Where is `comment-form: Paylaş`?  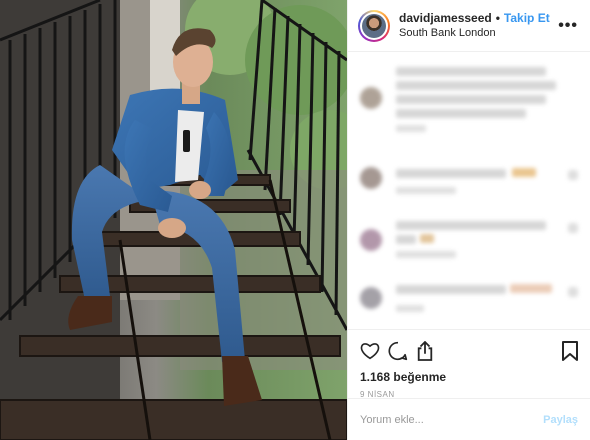 comment-form: Paylaş is located at coordinates (469, 419).